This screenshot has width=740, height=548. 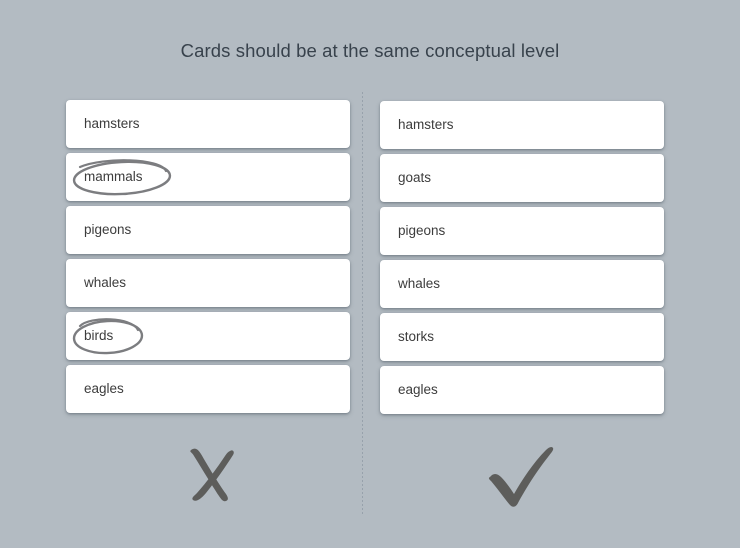 I want to click on column-divider, so click(x=362, y=303).